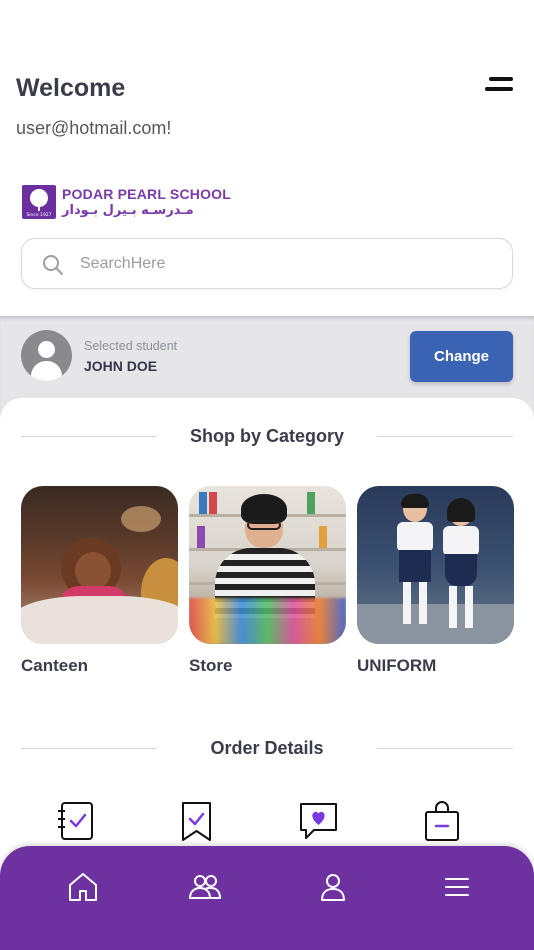  I want to click on home-icon, so click(83, 887).